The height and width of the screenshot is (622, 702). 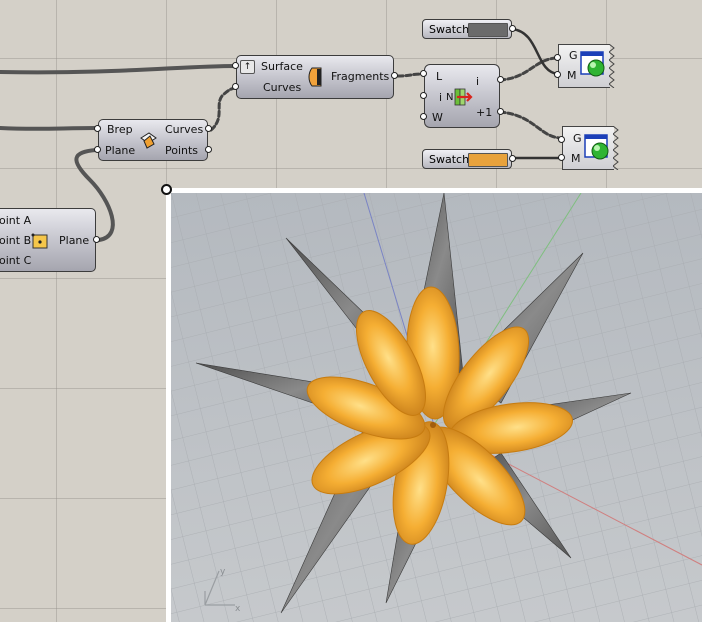 What do you see at coordinates (16, 260) in the screenshot?
I see `input-point-c-label: oint C` at bounding box center [16, 260].